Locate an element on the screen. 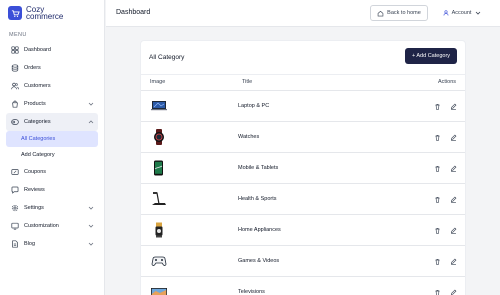  column-header-title: Title is located at coordinates (247, 82).